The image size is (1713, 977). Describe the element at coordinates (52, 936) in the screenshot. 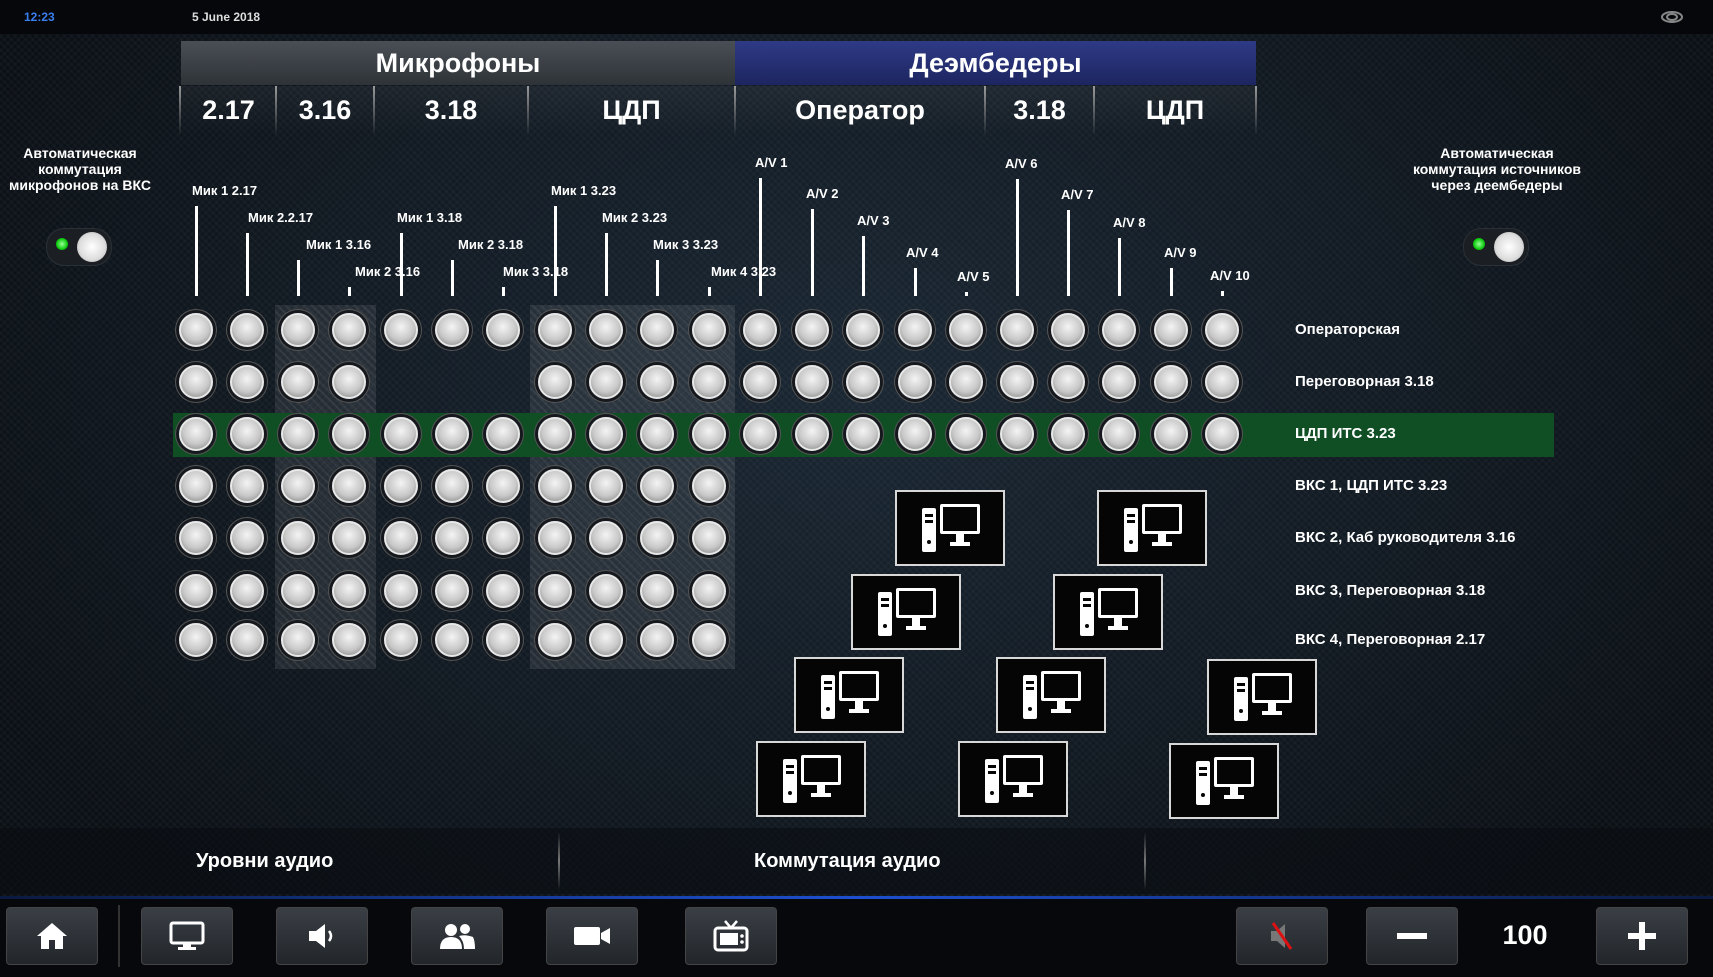

I see `home-button` at that location.